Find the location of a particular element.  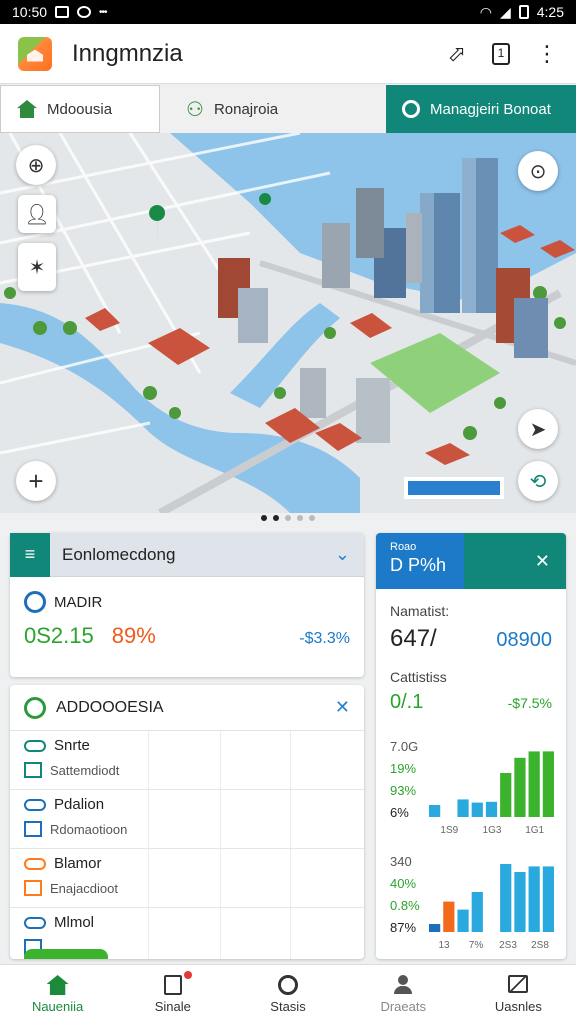

list-item: Pdalion Rdomaotioon is located at coordinates (187, 819).